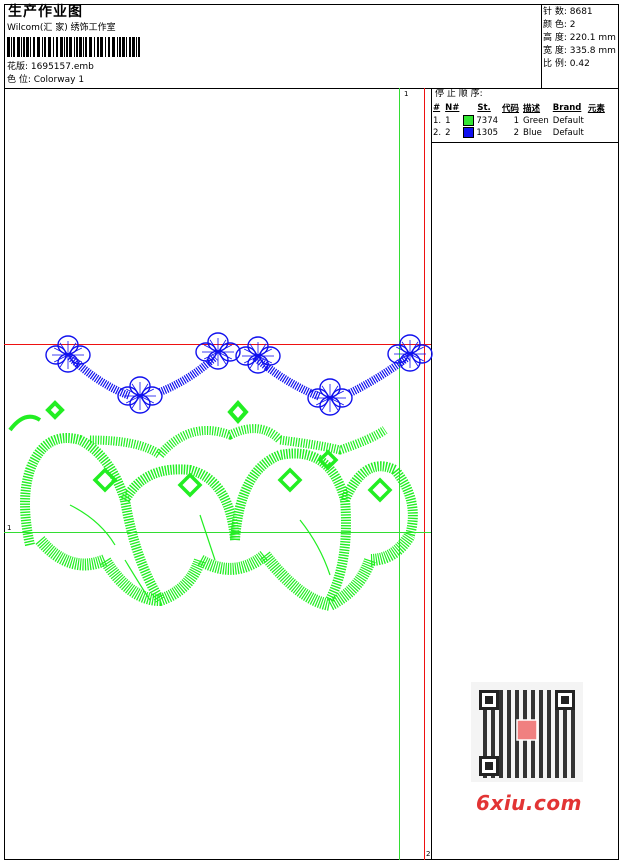 This screenshot has height=861, width=620. I want to click on marker-left: 1, so click(9, 528).